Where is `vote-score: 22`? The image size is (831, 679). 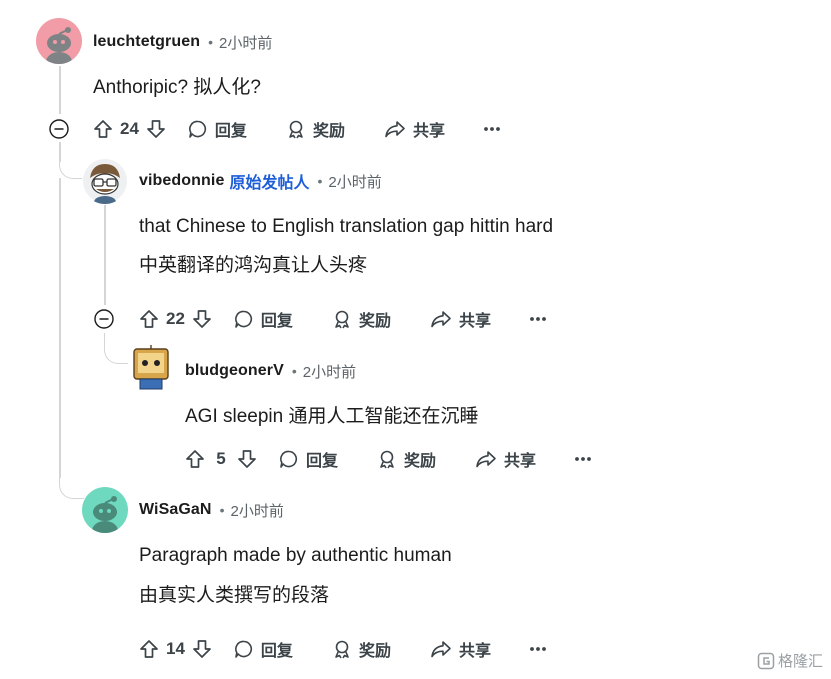 vote-score: 22 is located at coordinates (175, 318).